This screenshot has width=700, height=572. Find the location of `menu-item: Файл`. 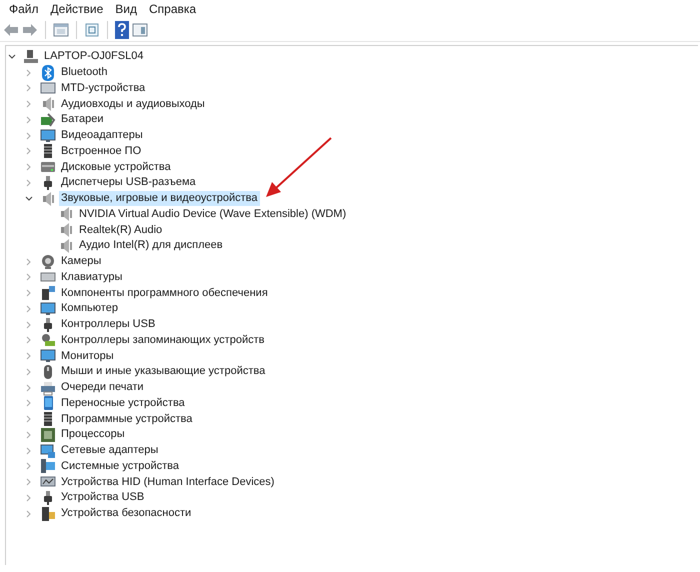

menu-item: Файл is located at coordinates (24, 9).